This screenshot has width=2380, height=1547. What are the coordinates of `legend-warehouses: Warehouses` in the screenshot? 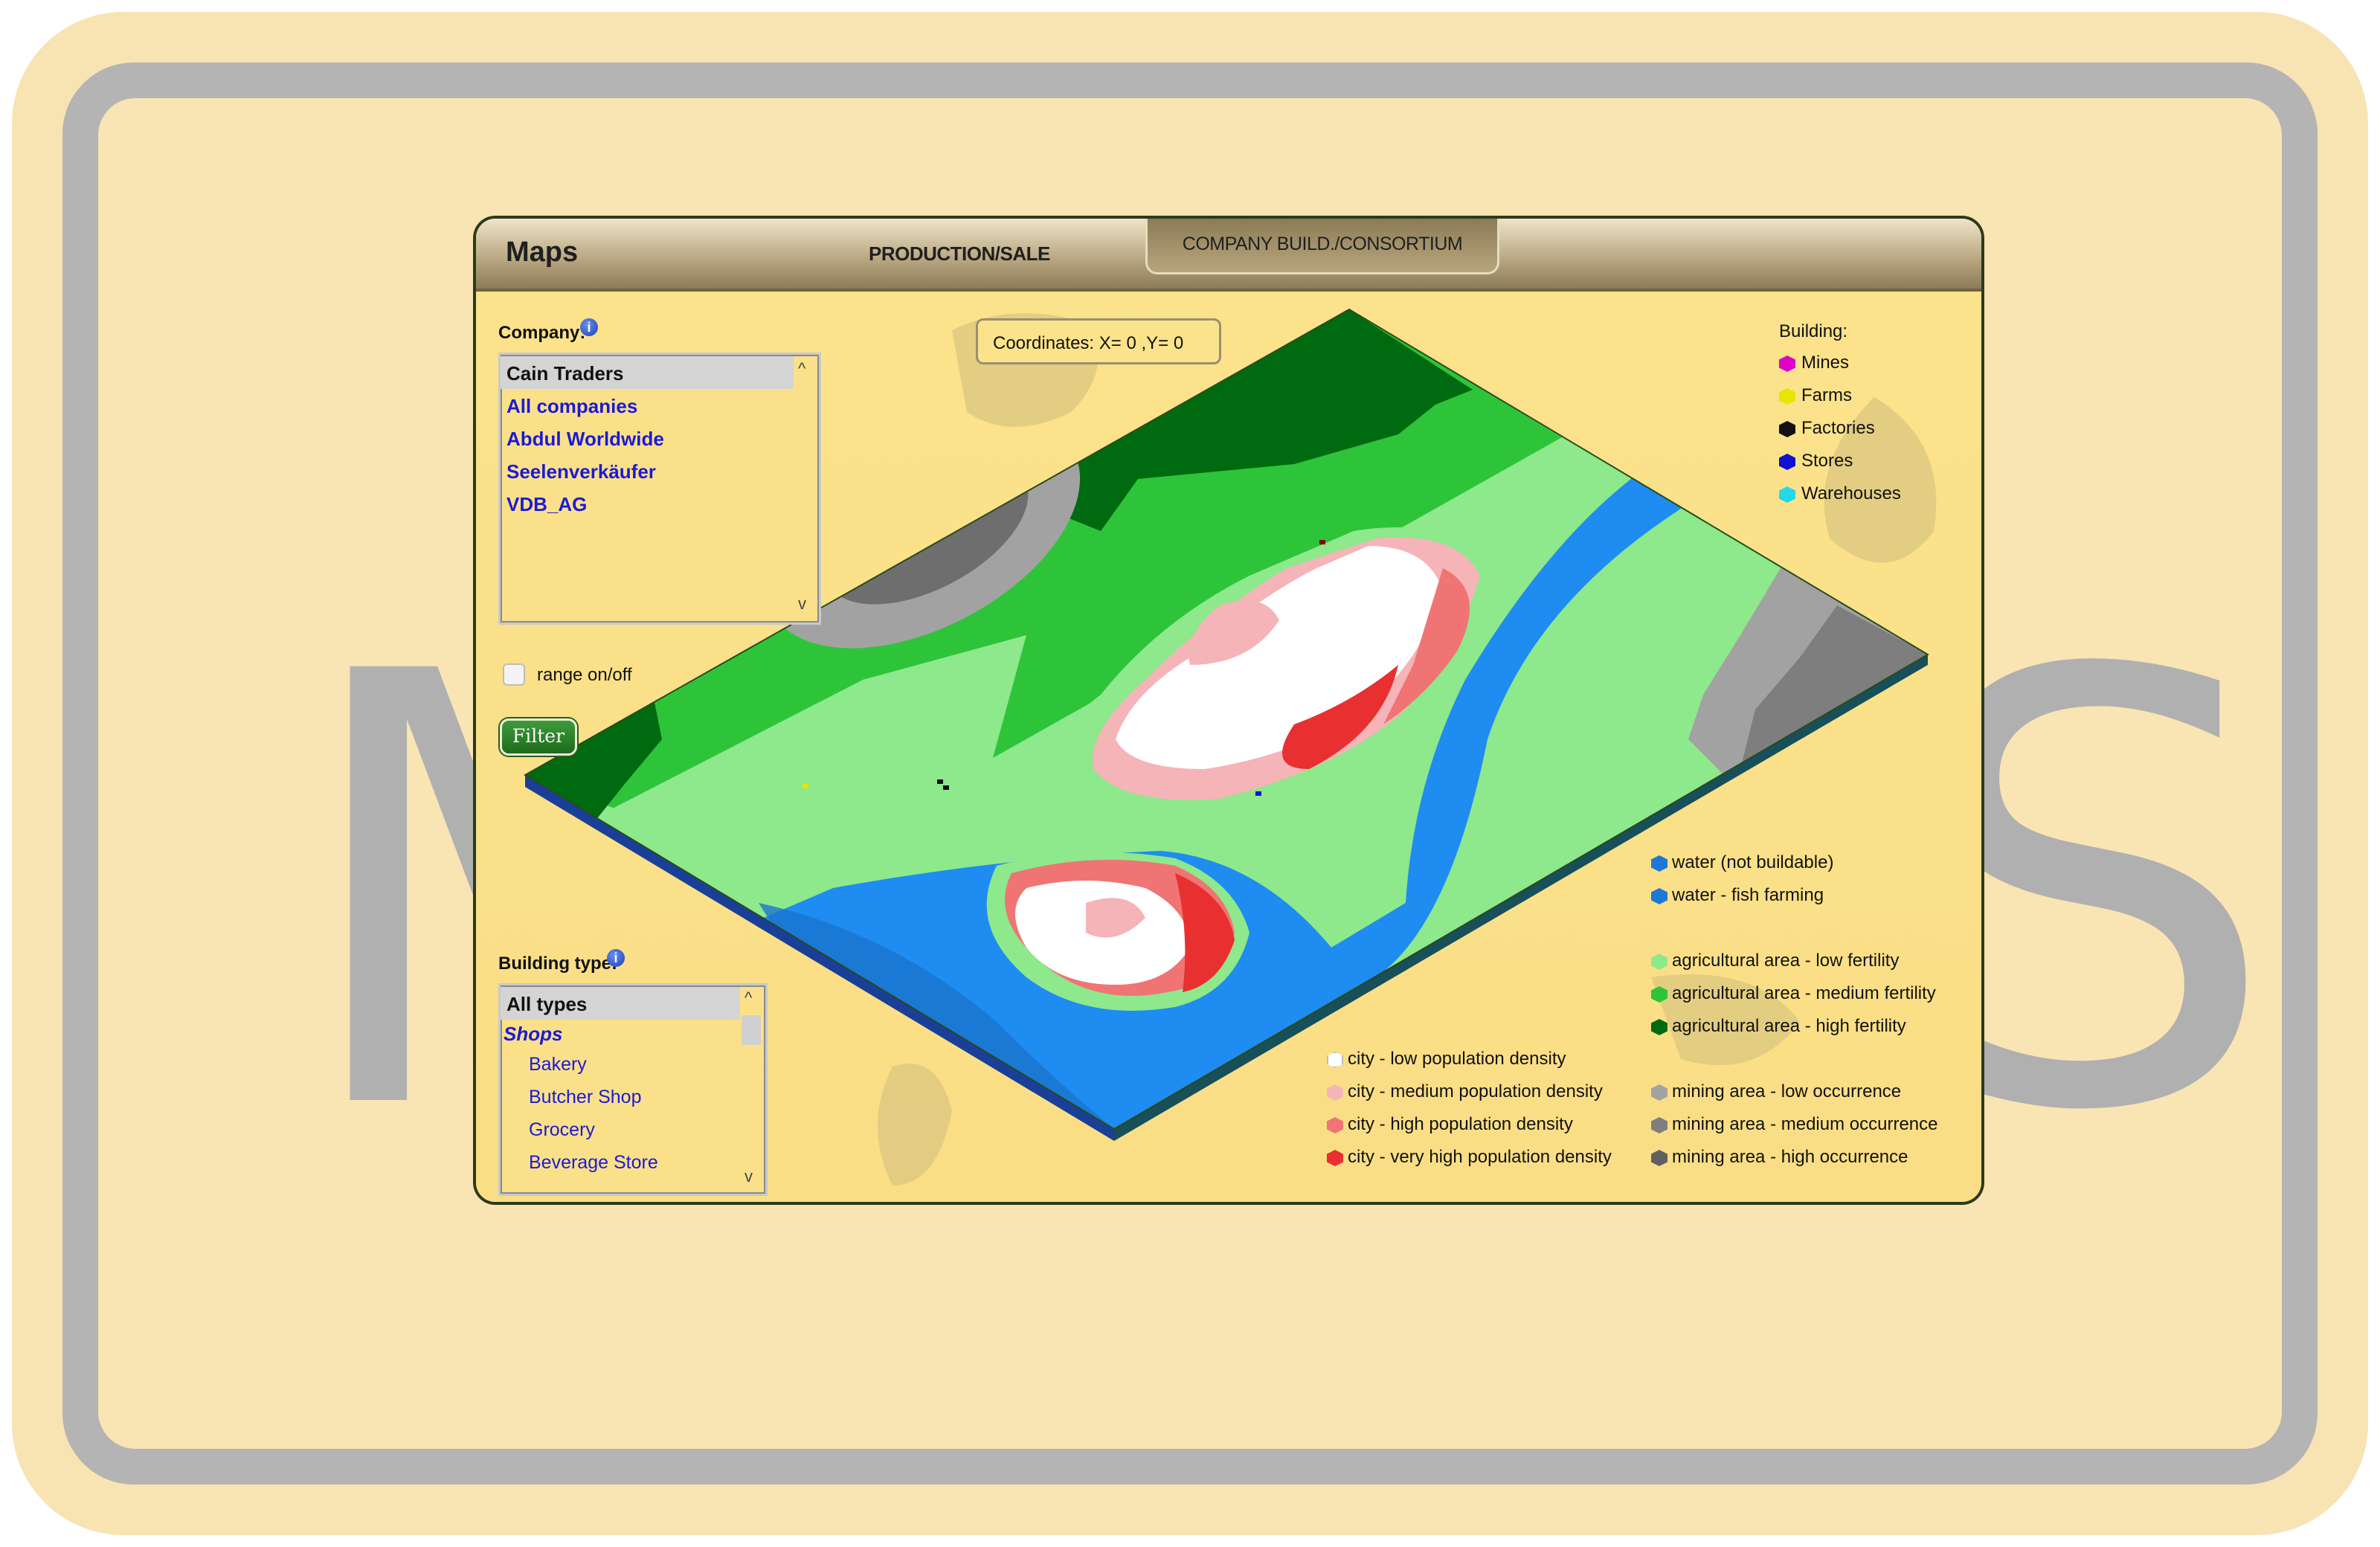 It's located at (1851, 494).